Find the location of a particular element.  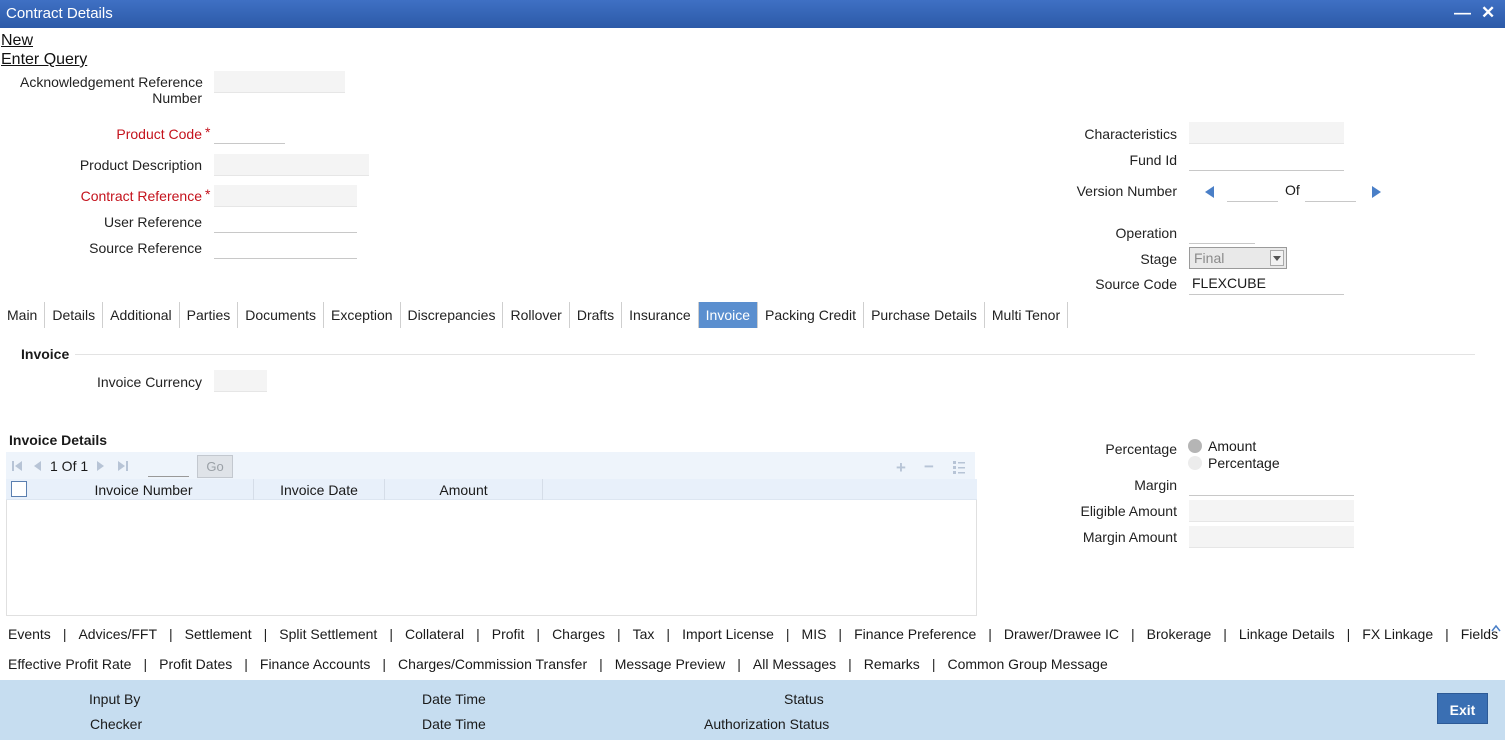

pager-text: 1 Of 1 is located at coordinates (69, 466).